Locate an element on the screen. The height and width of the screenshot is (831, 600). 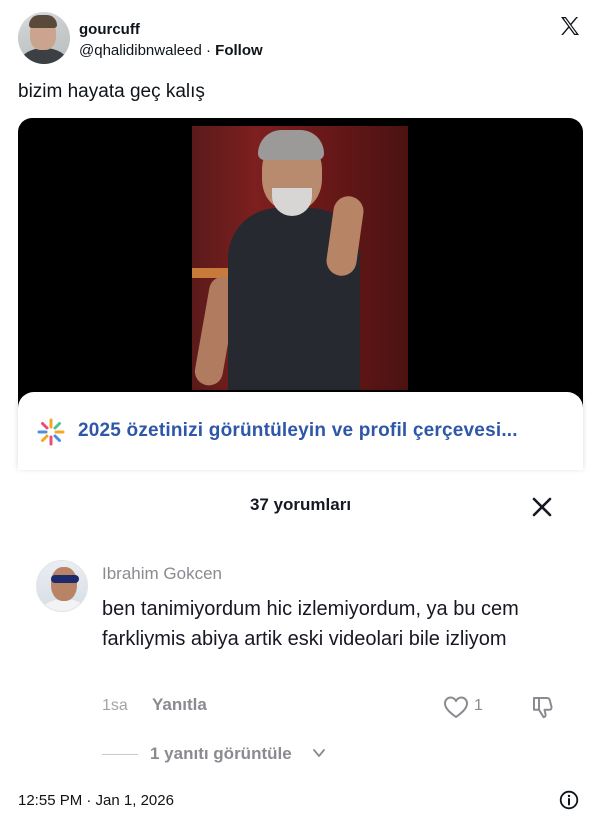
tweet-text: bizim hayata geç kalış is located at coordinates (111, 91).